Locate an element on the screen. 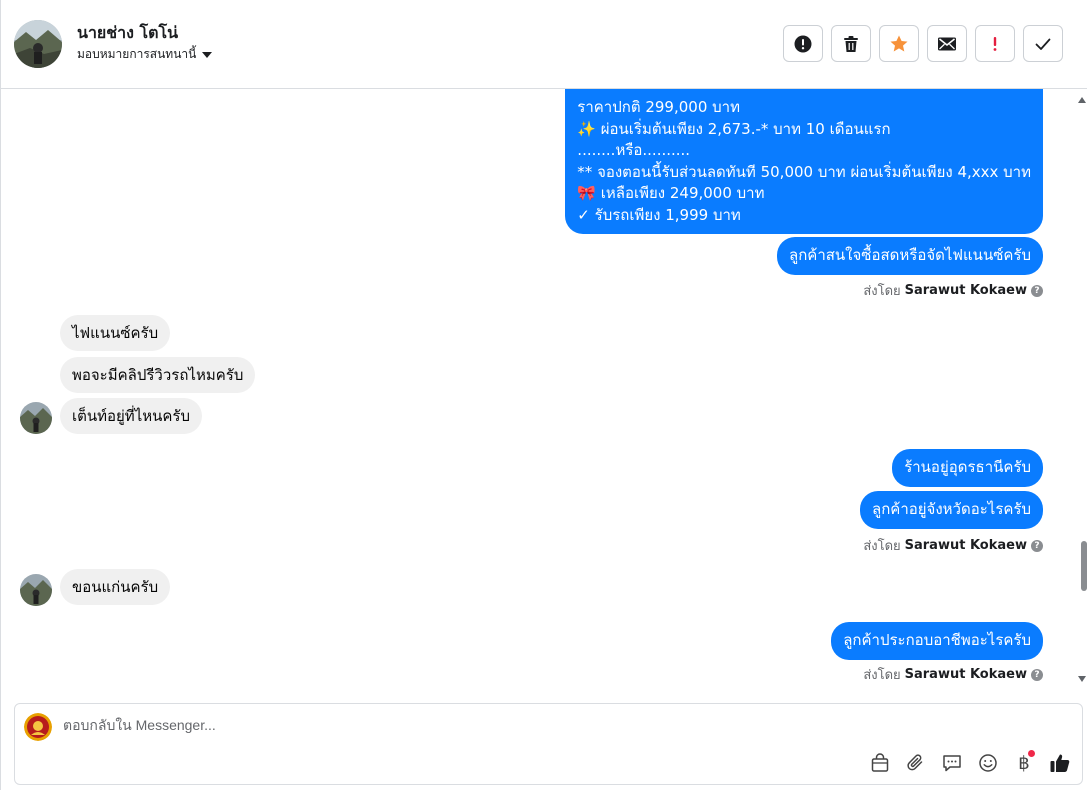 The image size is (1087, 790). notification-dot is located at coordinates (1031, 753).